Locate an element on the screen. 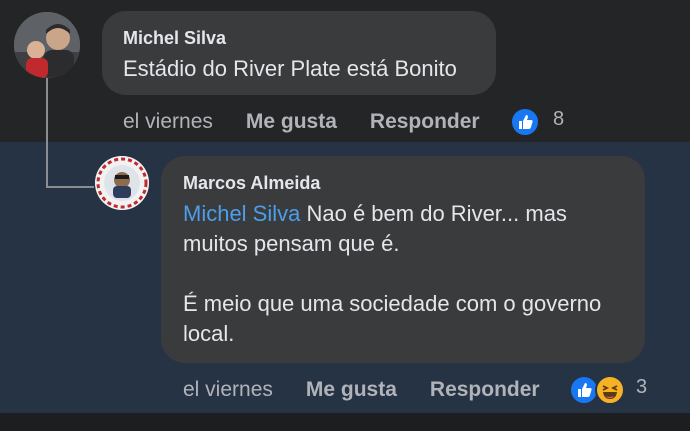 The height and width of the screenshot is (431, 690). comment-actions: el viernes Me gusta Responder is located at coordinates (301, 122).